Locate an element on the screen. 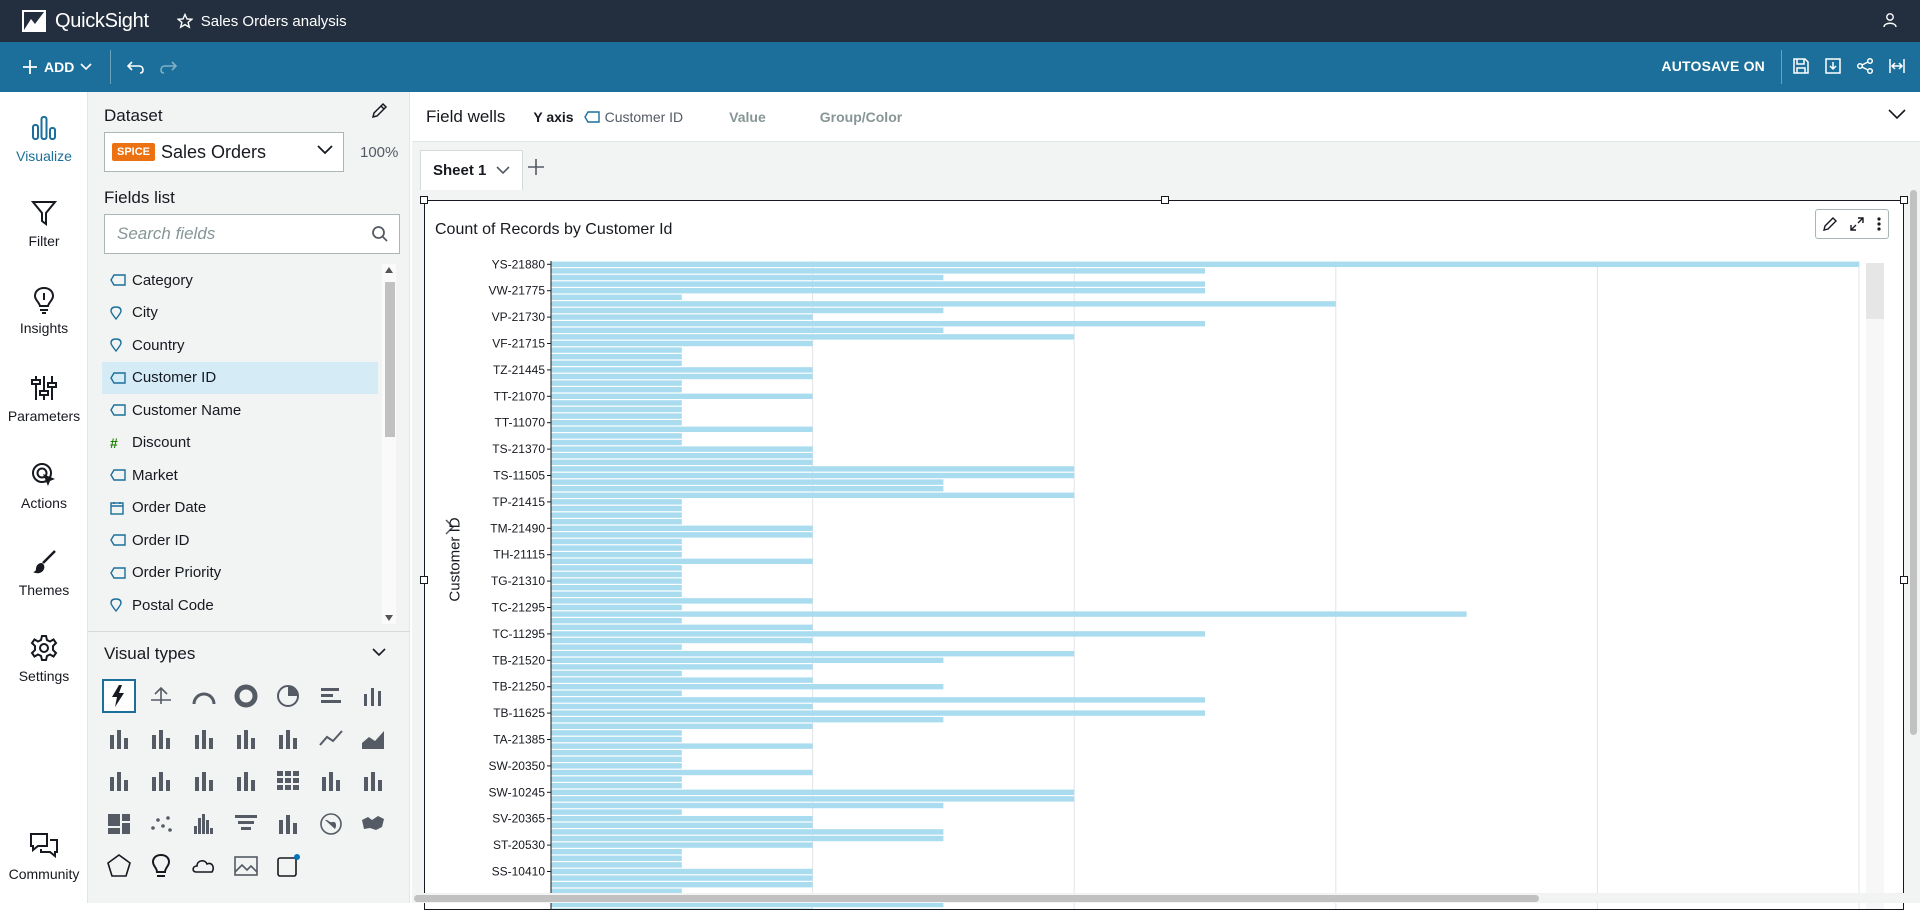 This screenshot has width=1920, height=910. kpi-visual-type is located at coordinates (161, 696).